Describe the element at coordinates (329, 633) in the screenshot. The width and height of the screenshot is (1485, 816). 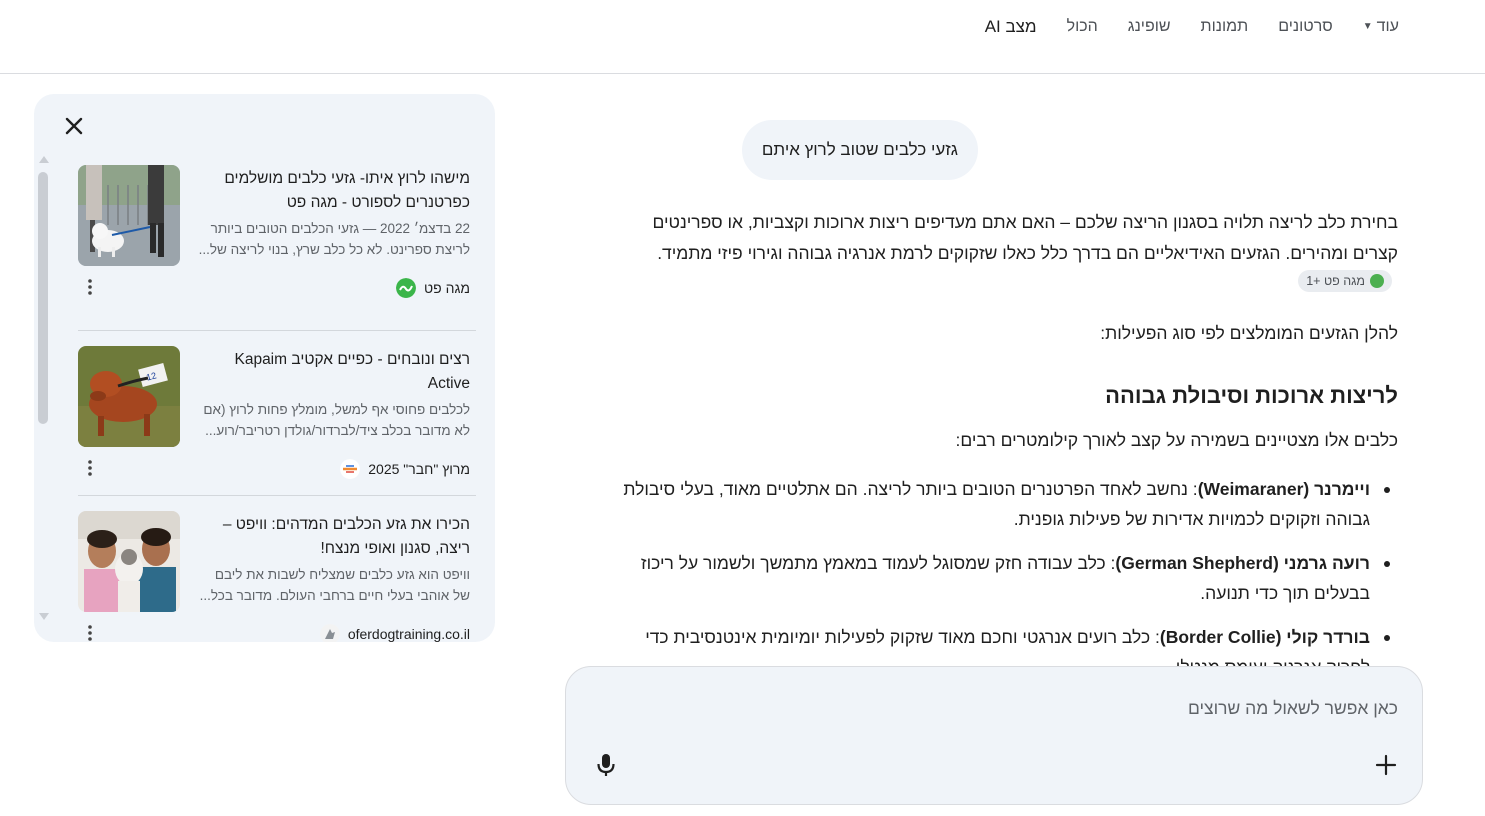
I see `oferdog-favicon-icon` at that location.